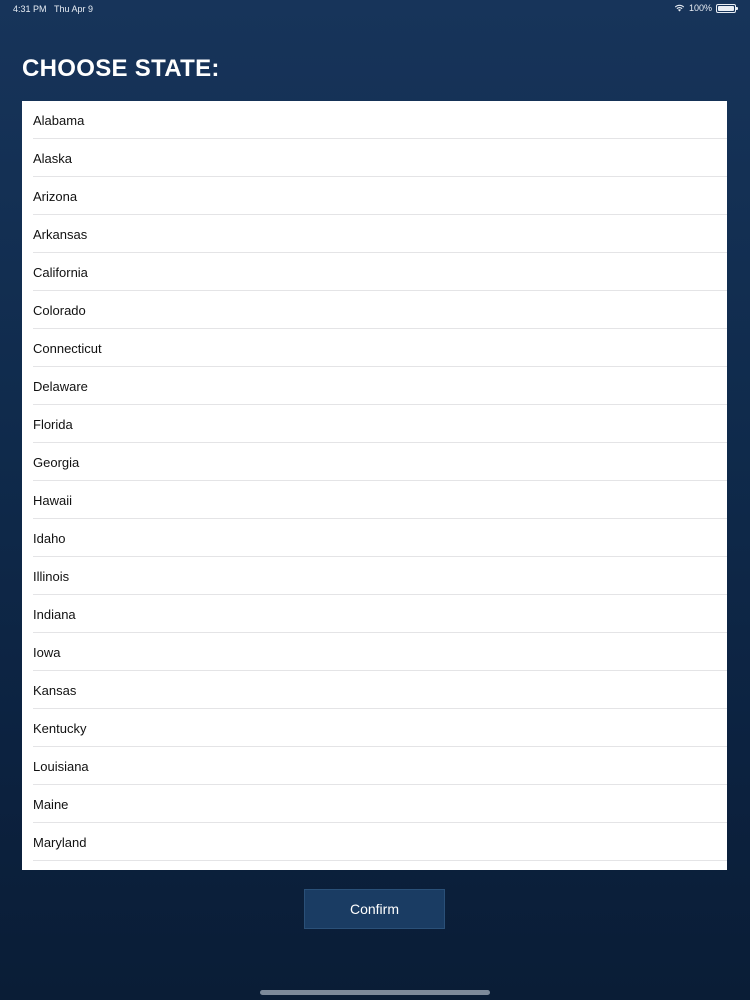 This screenshot has height=1000, width=750. I want to click on list-item-state: Alabama, so click(374, 120).